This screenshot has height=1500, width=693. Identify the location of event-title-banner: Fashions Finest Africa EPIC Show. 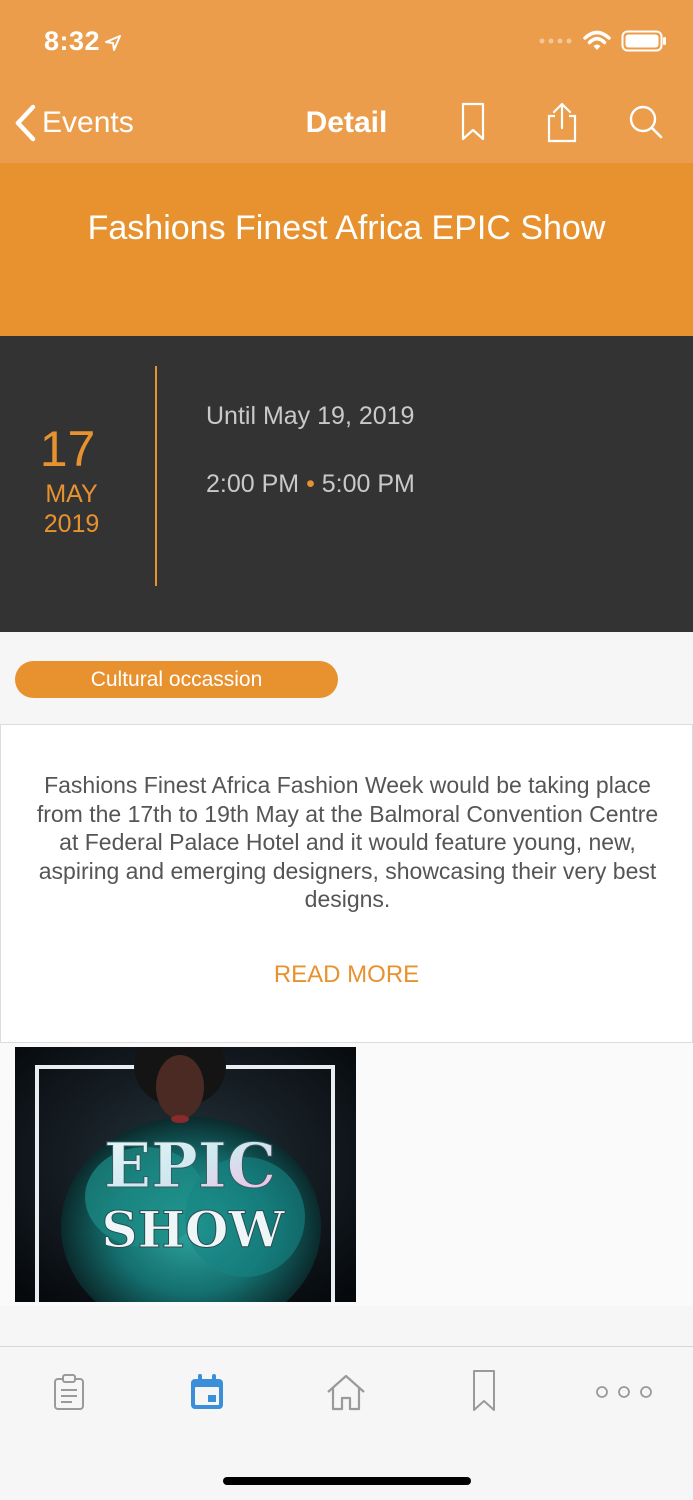
(346, 249).